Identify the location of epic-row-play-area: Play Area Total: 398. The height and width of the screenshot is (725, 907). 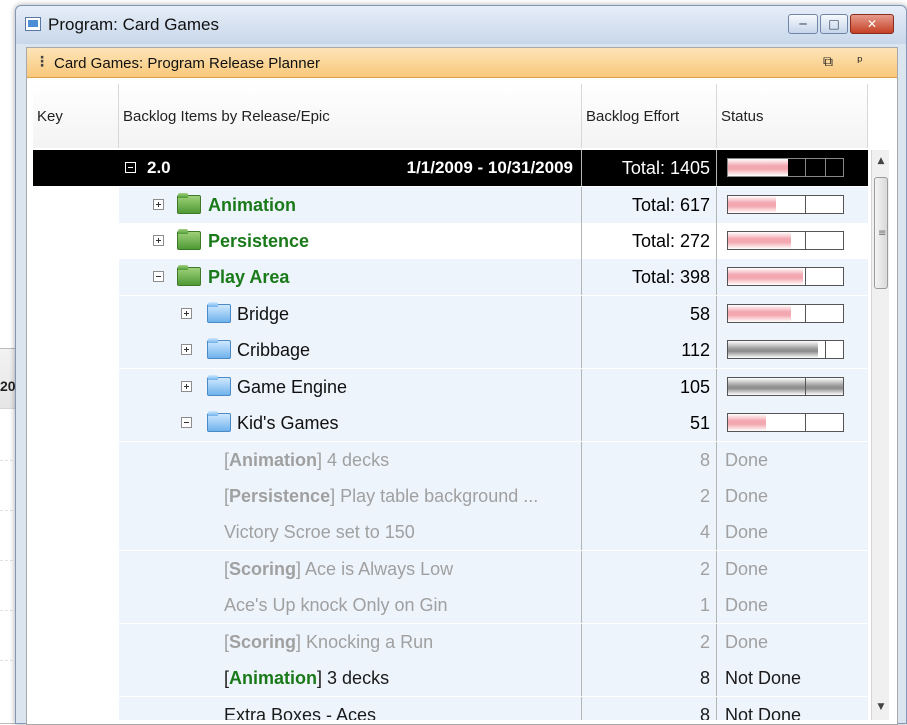
(450, 277).